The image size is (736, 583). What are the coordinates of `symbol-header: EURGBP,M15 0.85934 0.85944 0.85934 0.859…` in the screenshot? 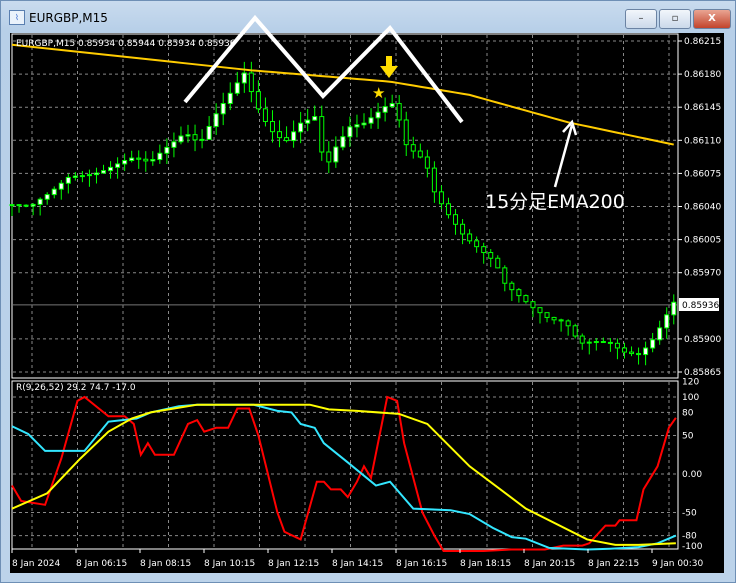 It's located at (126, 44).